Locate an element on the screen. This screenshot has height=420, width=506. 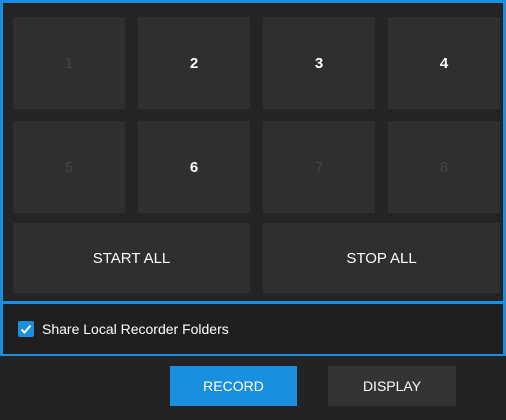
record-tab-button: RECORD is located at coordinates (233, 386).